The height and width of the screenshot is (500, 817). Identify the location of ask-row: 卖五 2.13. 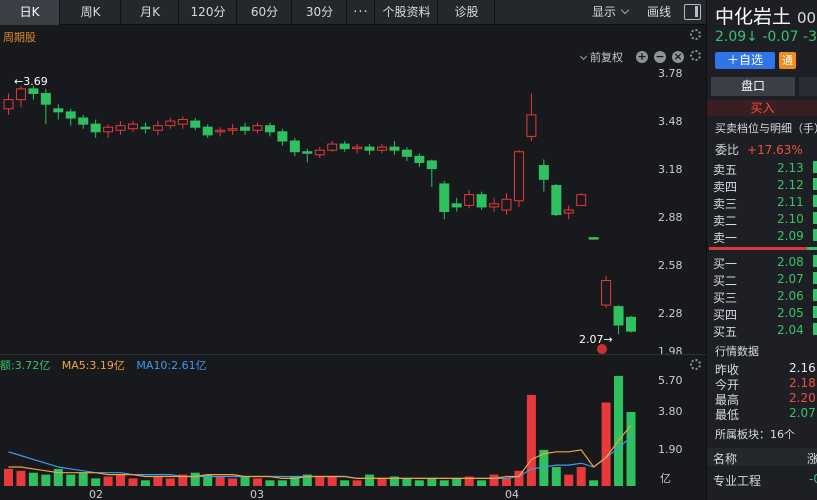
(762, 168).